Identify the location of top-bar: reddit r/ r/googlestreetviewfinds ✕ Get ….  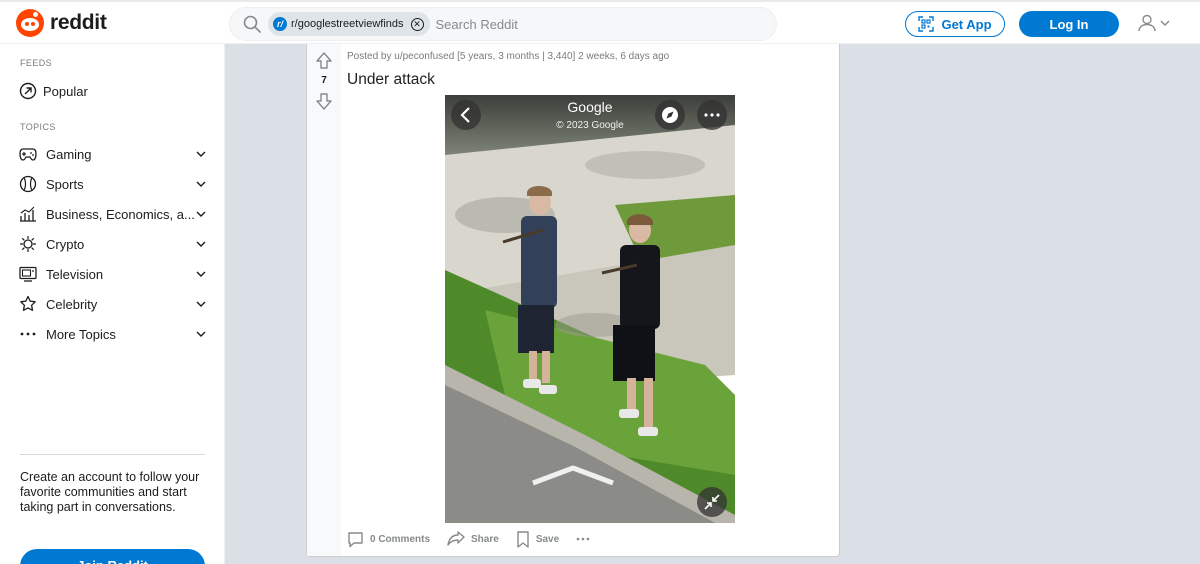
(600, 22).